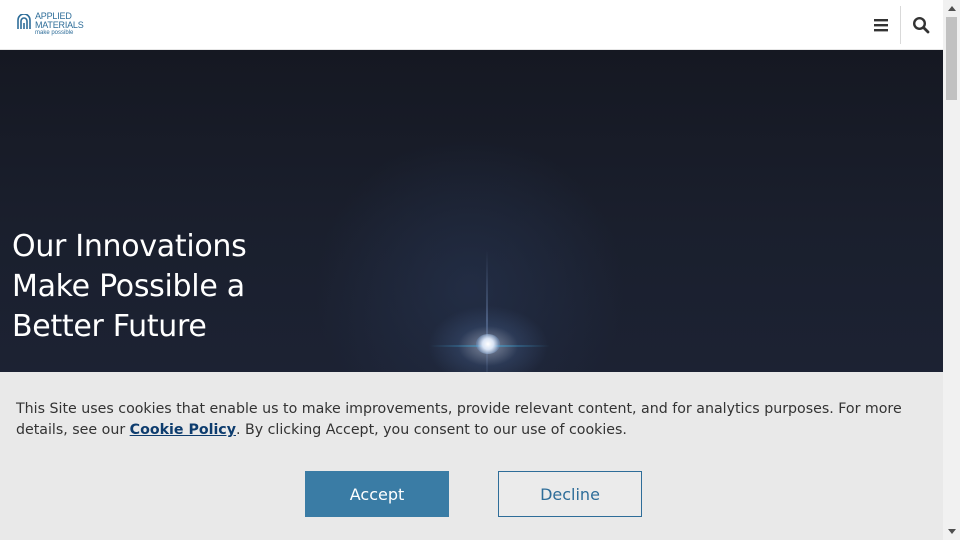  I want to click on decline-button: Decline, so click(570, 494).